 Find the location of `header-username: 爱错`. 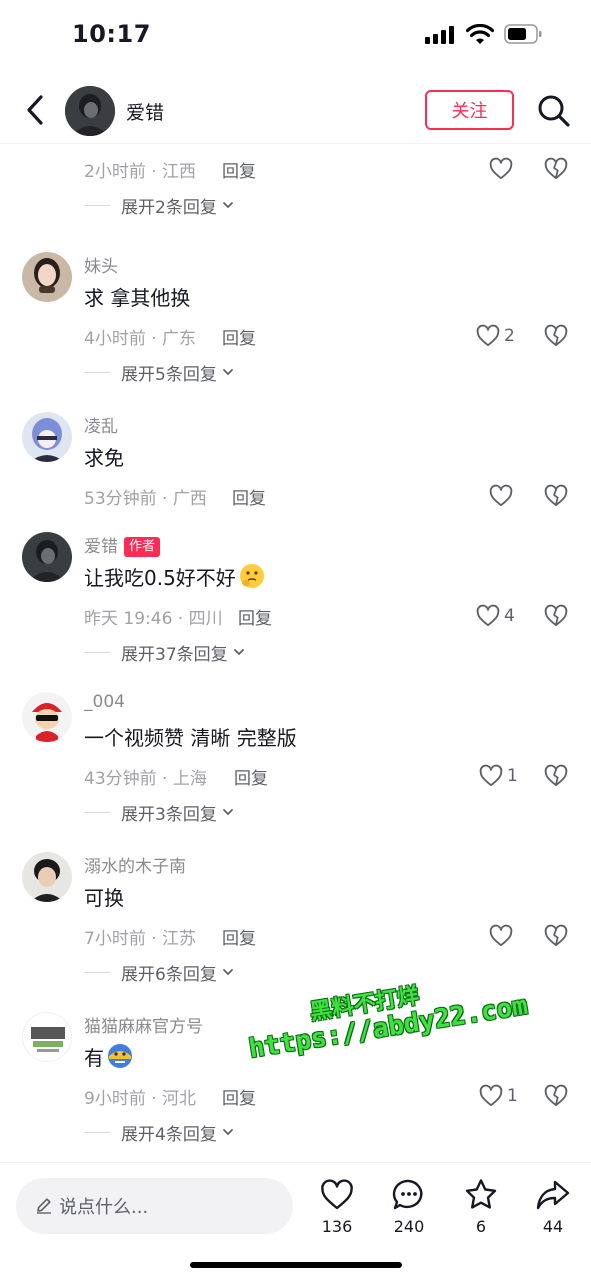

header-username: 爱错 is located at coordinates (145, 111).